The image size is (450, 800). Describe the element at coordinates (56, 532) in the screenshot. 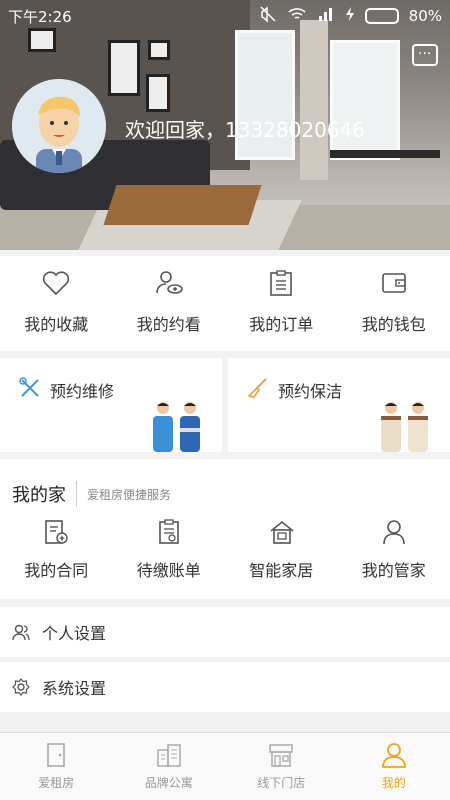

I see `contract-icon` at that location.